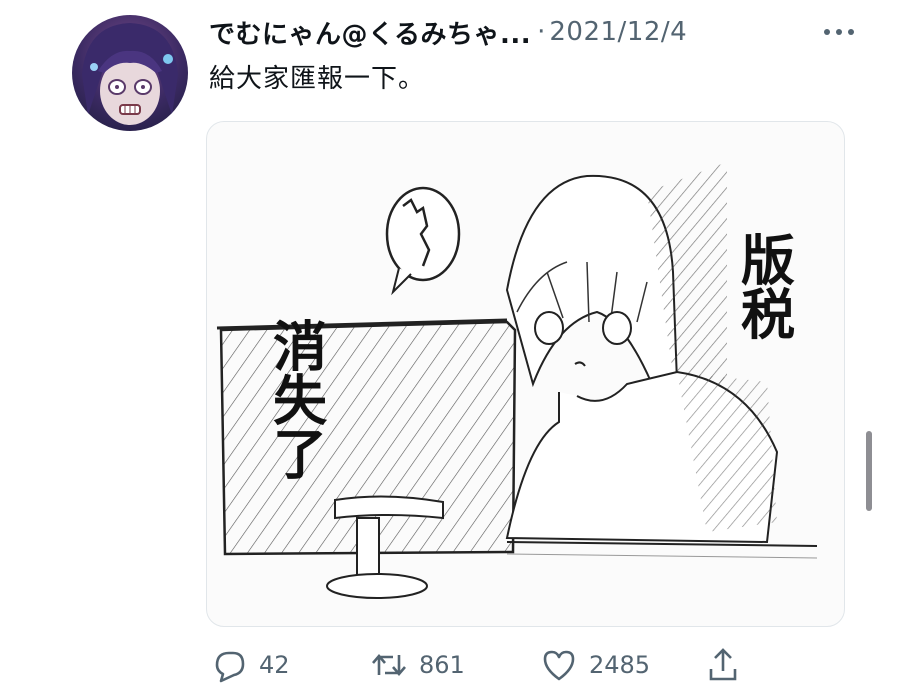 The image size is (917, 699). I want to click on share-button, so click(723, 665).